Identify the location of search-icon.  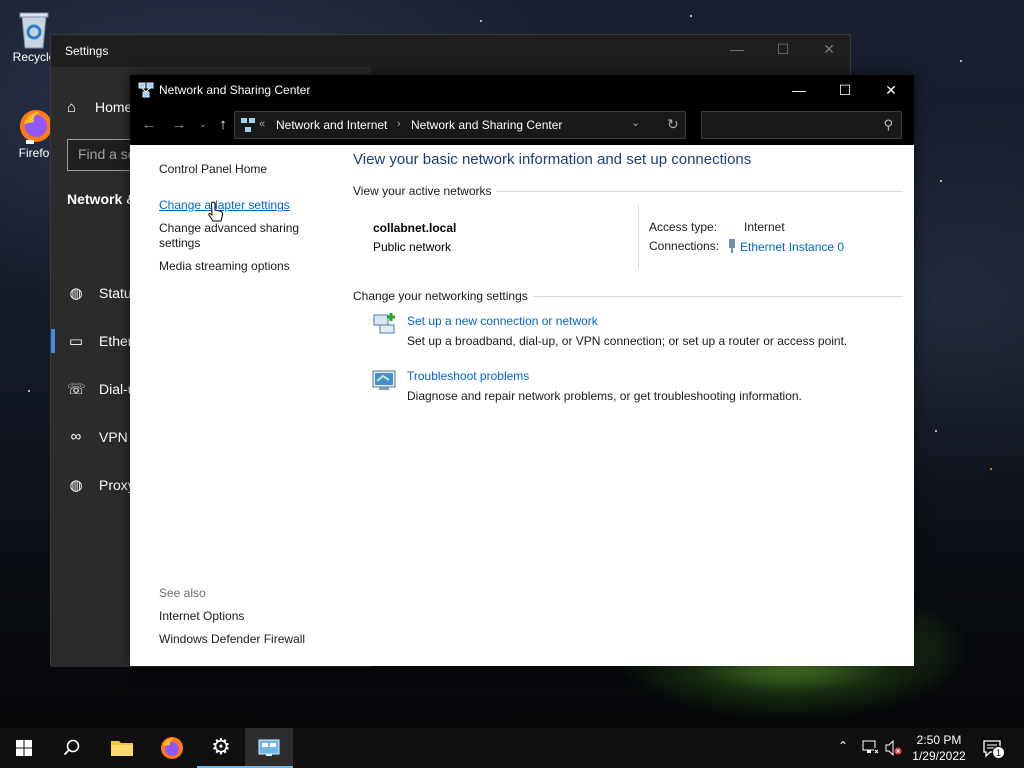
(71, 747).